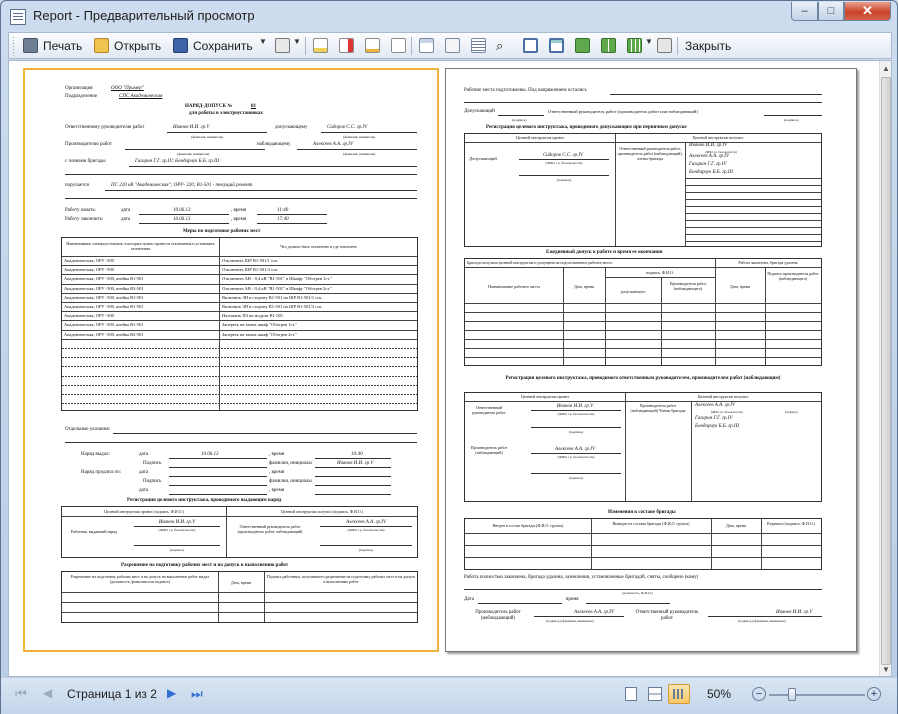 Image resolution: width=898 pixels, height=714 pixels. Describe the element at coordinates (13, 47) in the screenshot. I see `toolbar-grip` at that location.